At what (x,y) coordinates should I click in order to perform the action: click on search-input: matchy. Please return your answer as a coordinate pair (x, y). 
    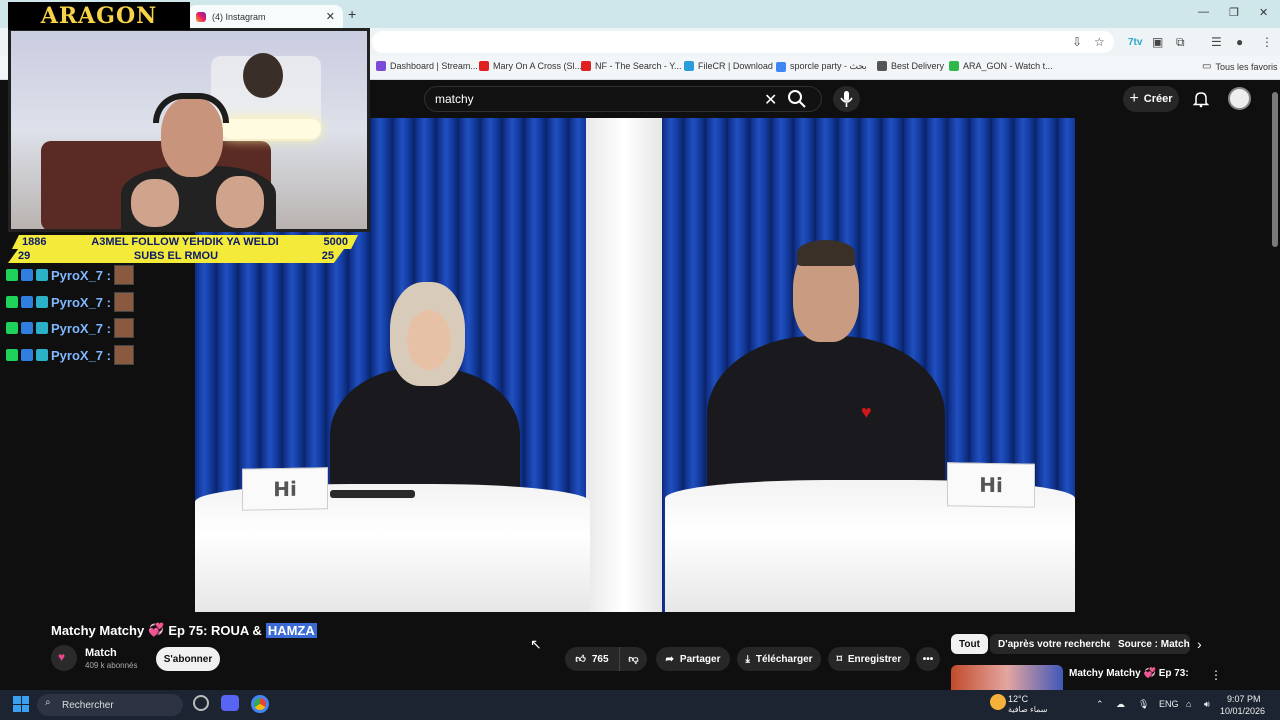
    Looking at the image, I should click on (623, 99).